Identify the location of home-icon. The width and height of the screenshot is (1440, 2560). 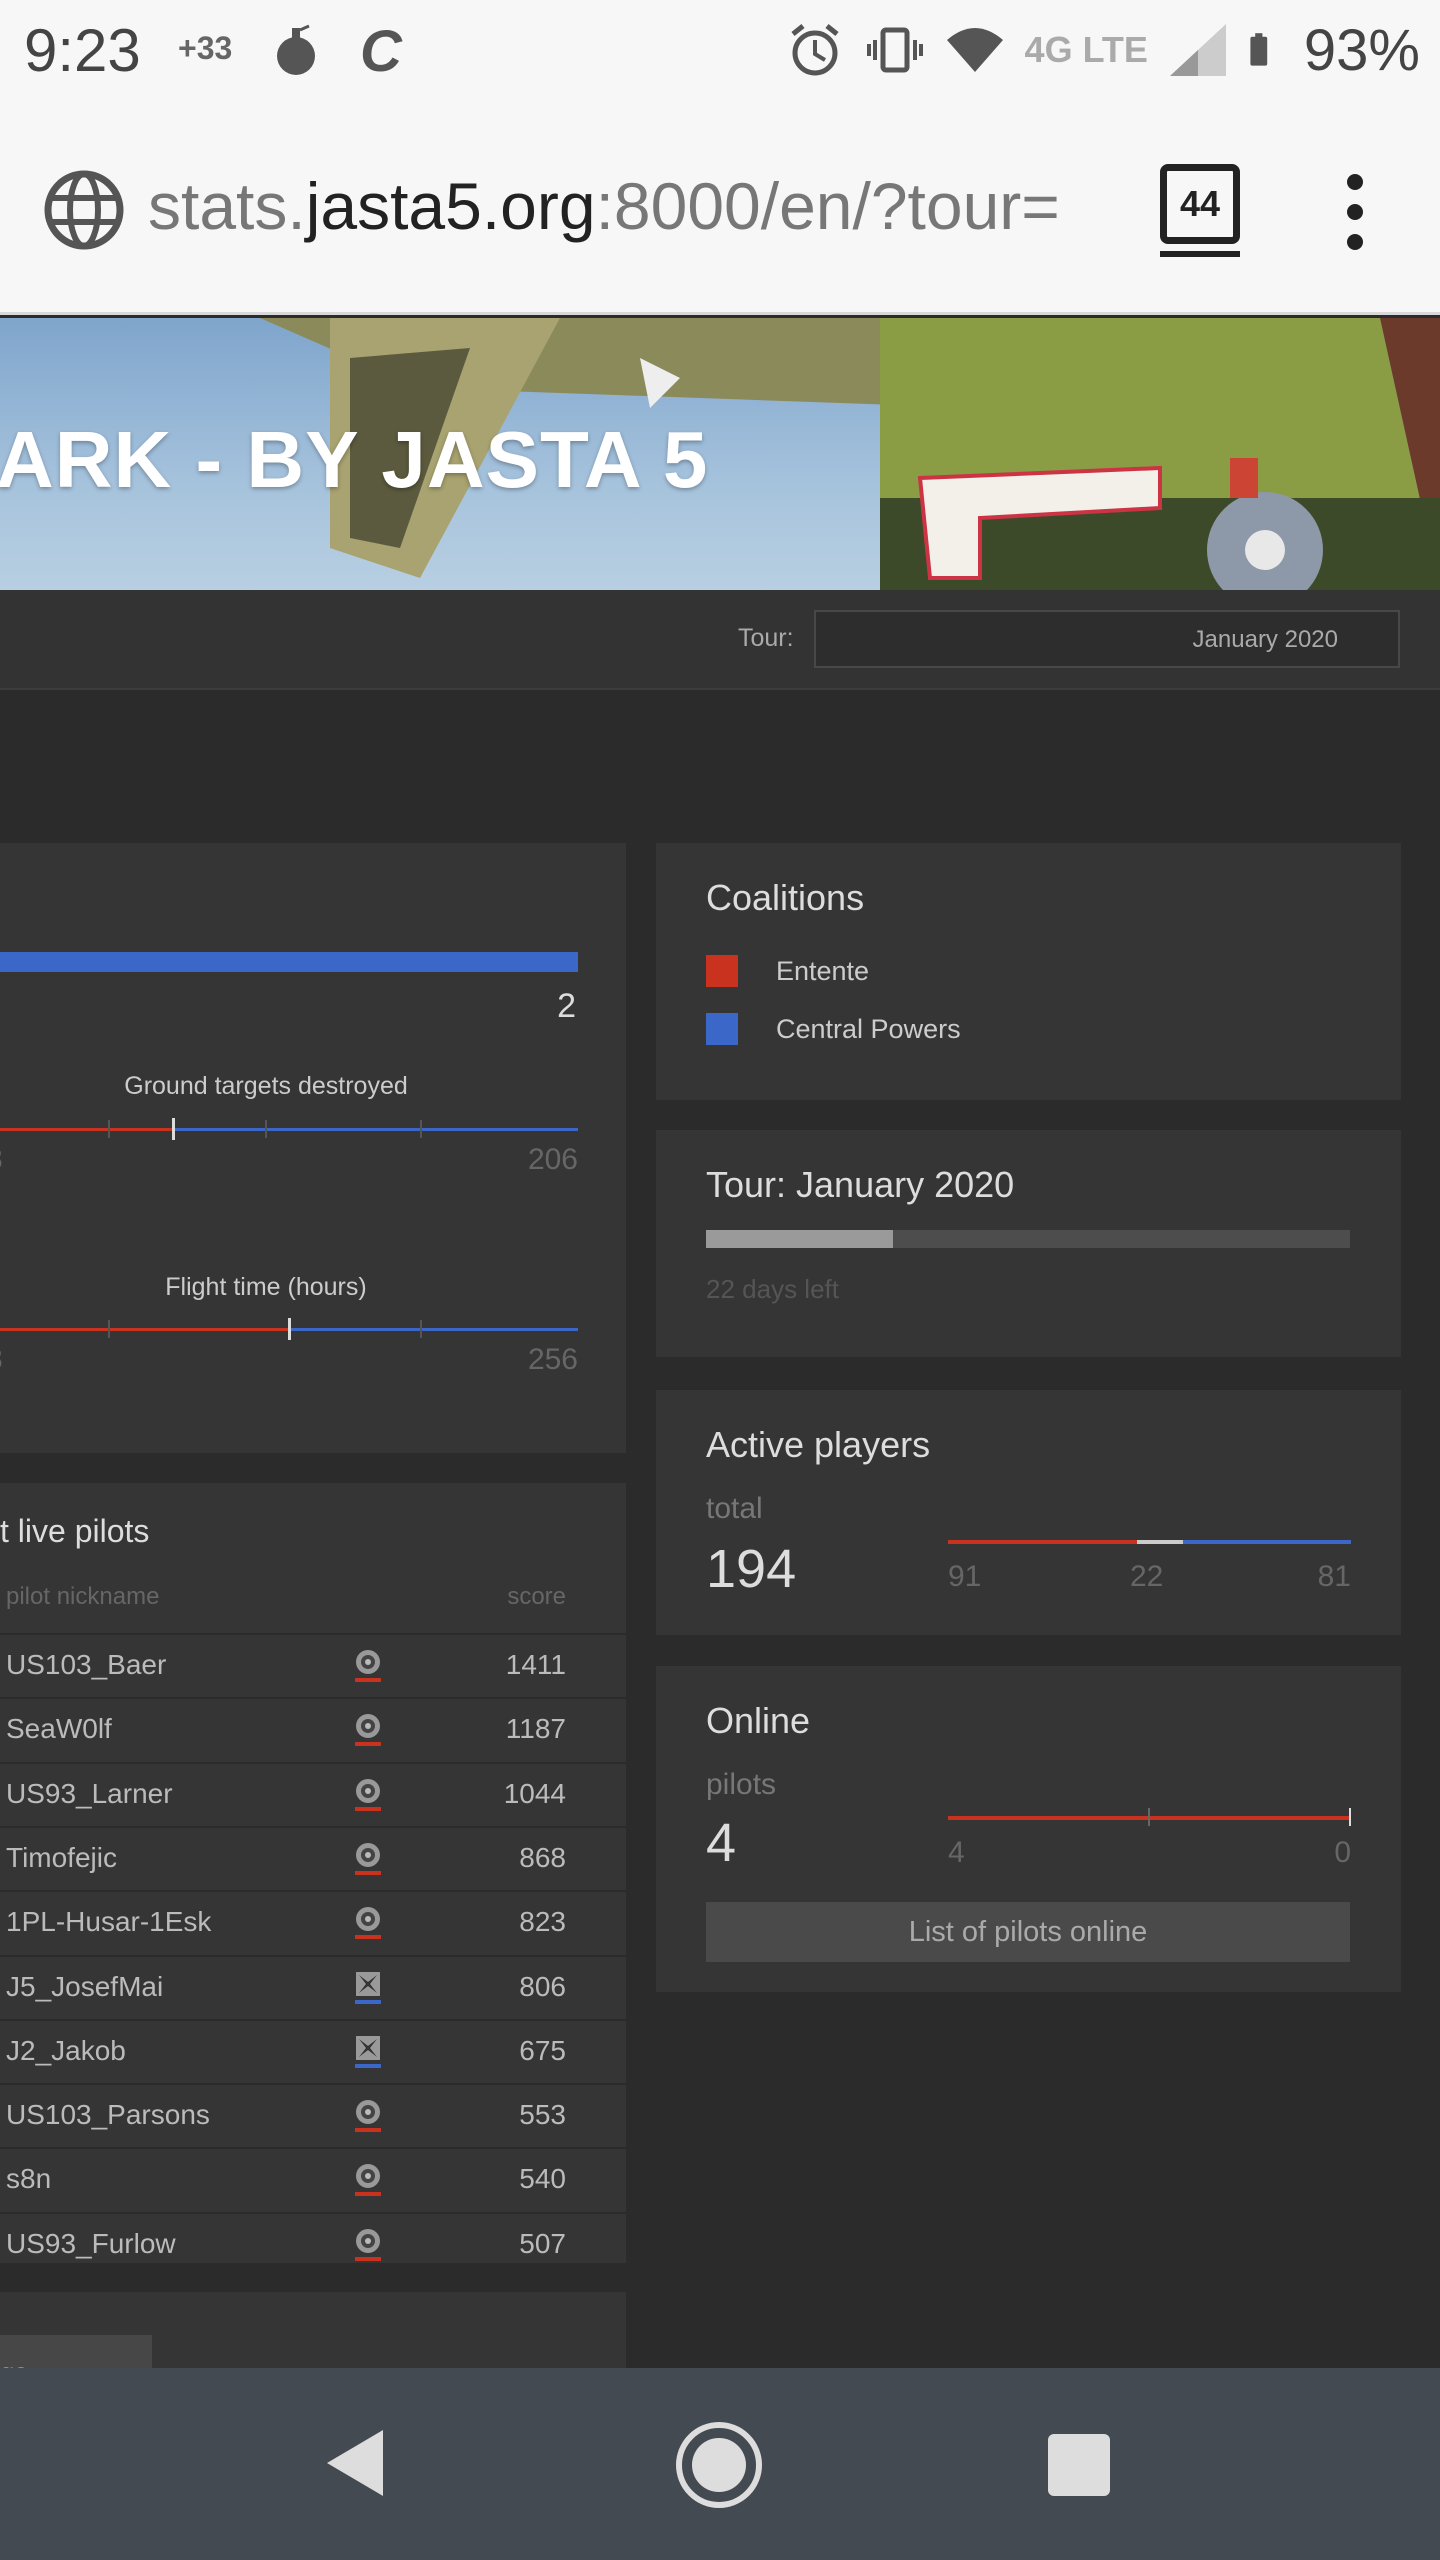
(719, 2465).